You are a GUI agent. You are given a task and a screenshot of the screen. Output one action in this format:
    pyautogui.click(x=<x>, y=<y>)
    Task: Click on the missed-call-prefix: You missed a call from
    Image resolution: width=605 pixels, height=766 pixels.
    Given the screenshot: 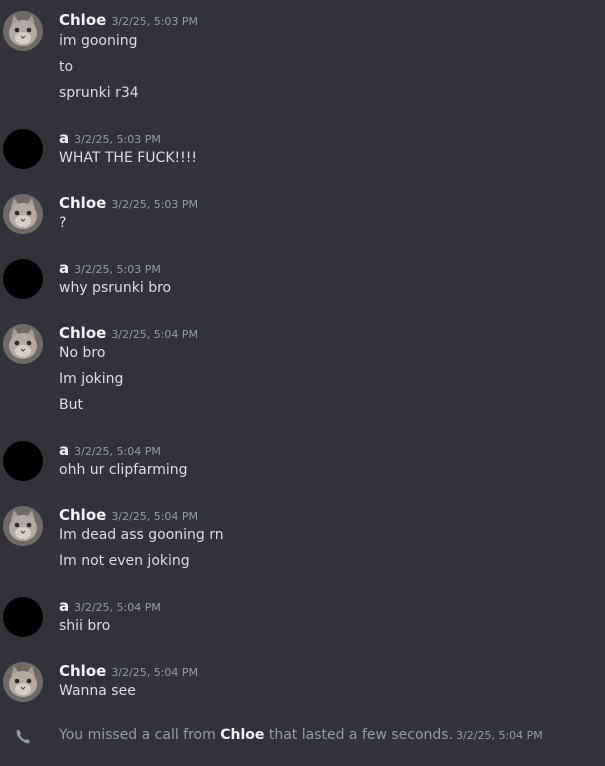 What is the action you would take?
    pyautogui.click(x=140, y=735)
    